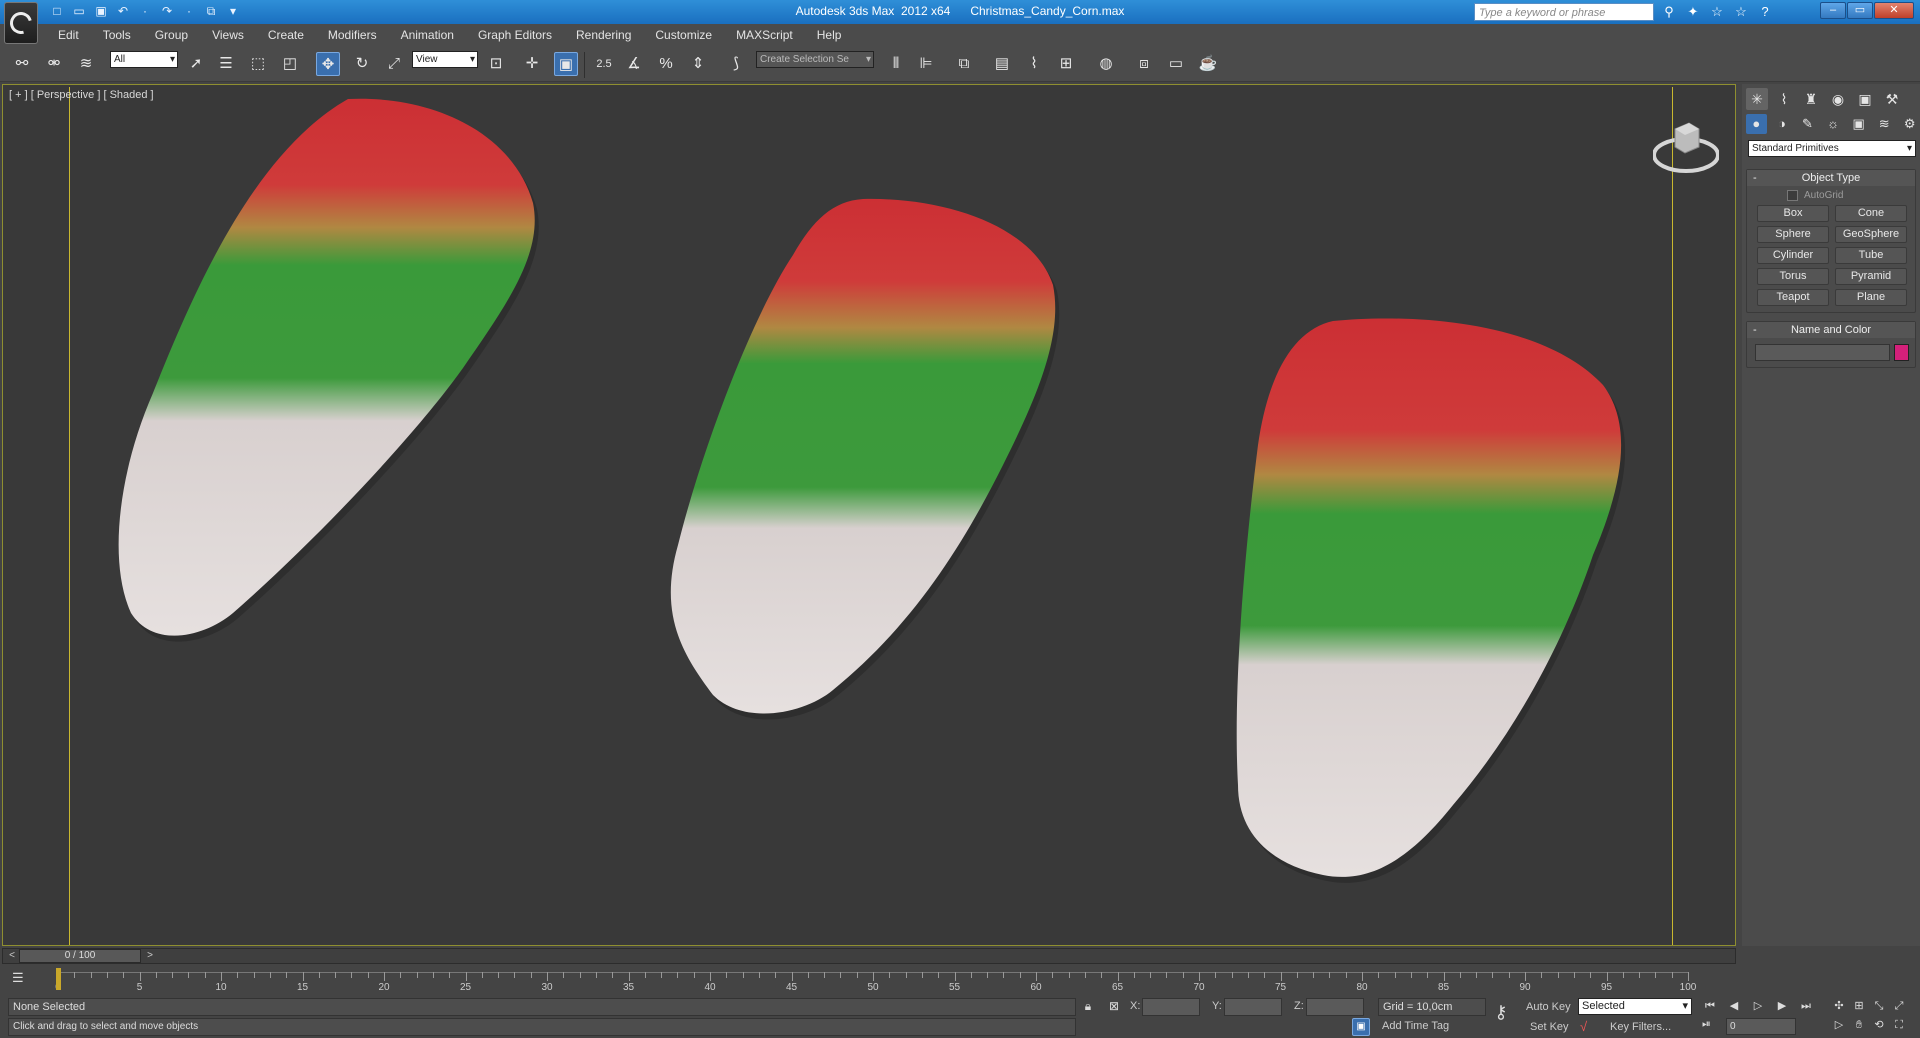  What do you see at coordinates (226, 64) in the screenshot?
I see `select-by-name-icon: ☰` at bounding box center [226, 64].